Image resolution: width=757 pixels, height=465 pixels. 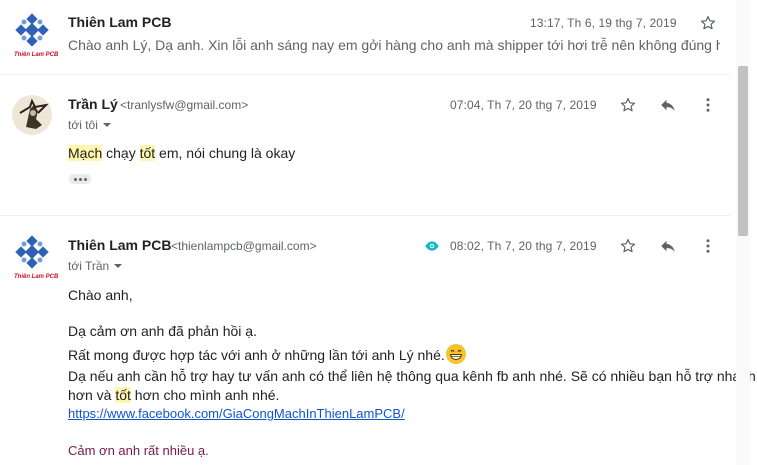 I want to click on show-trimmed-content-button, so click(x=80, y=179).